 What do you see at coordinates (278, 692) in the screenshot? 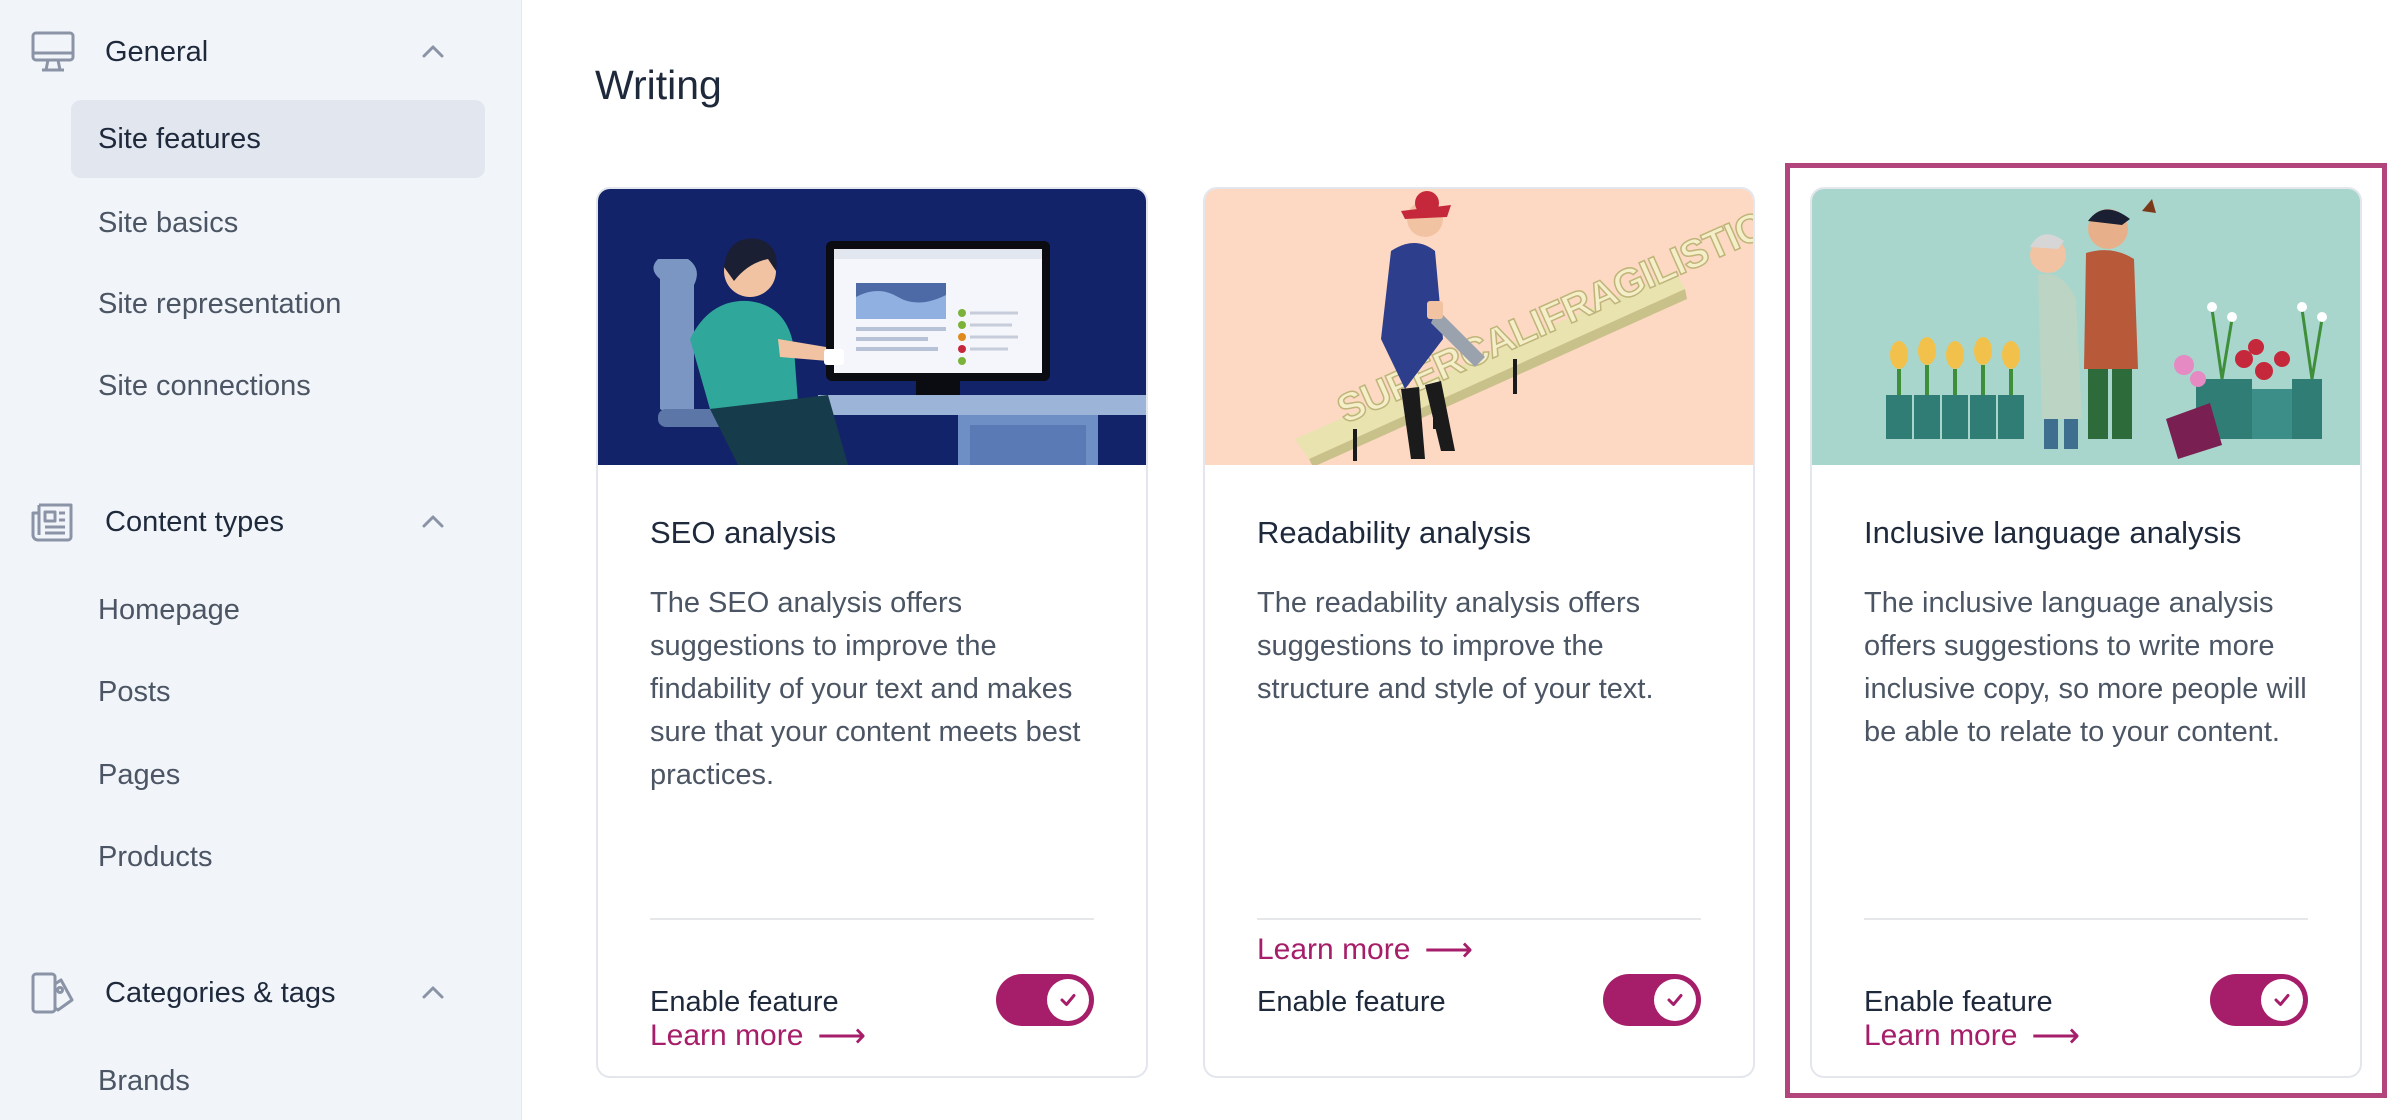
I see `sidebar-item-posts: Posts` at bounding box center [278, 692].